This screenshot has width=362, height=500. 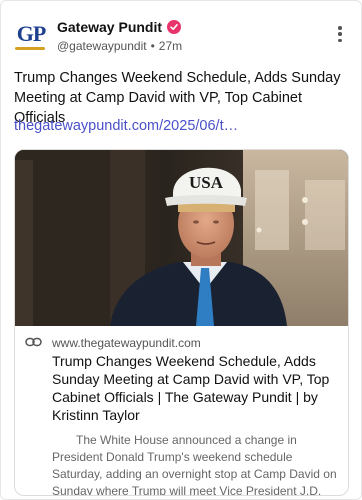 What do you see at coordinates (109, 27) in the screenshot?
I see `display-name: Gateway Pundit` at bounding box center [109, 27].